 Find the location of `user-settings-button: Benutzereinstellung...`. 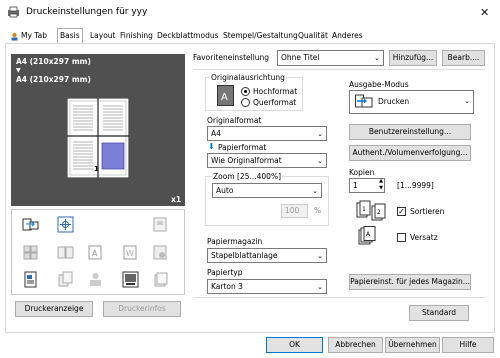

user-settings-button: Benutzereinstellung... is located at coordinates (410, 132).